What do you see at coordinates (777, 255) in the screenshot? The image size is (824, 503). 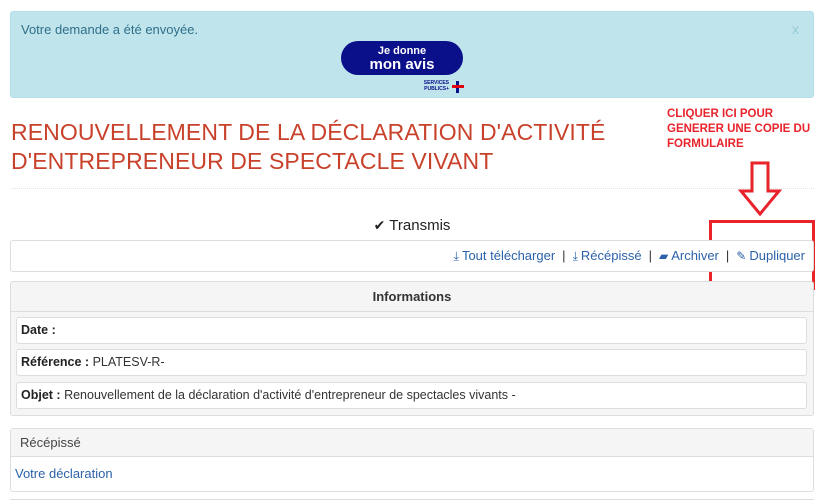 I see `action-label: Dupliquer` at bounding box center [777, 255].